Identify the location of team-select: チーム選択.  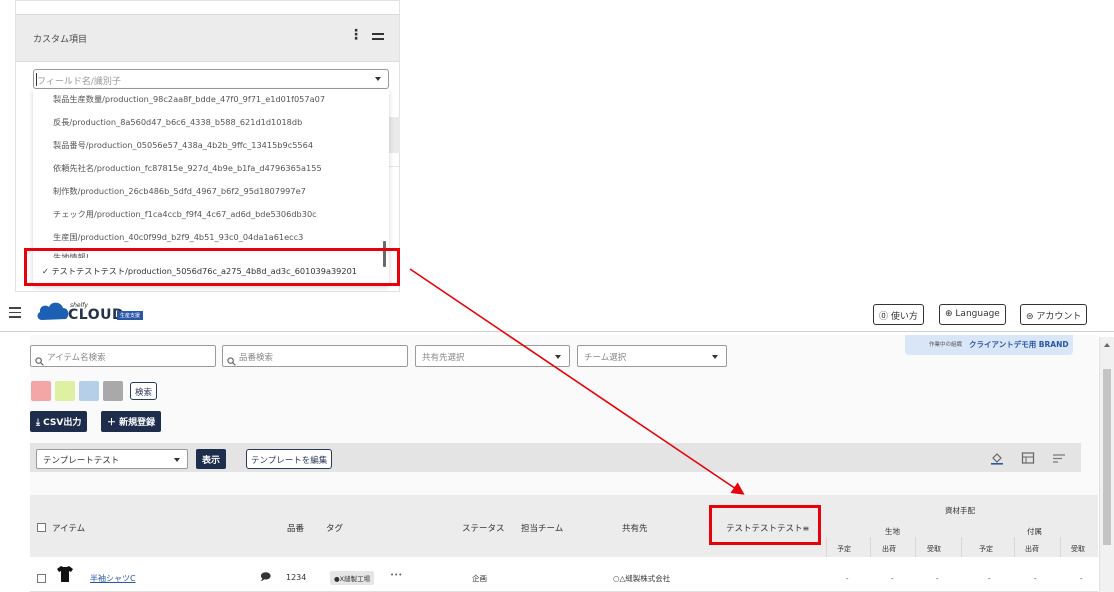
(652, 356).